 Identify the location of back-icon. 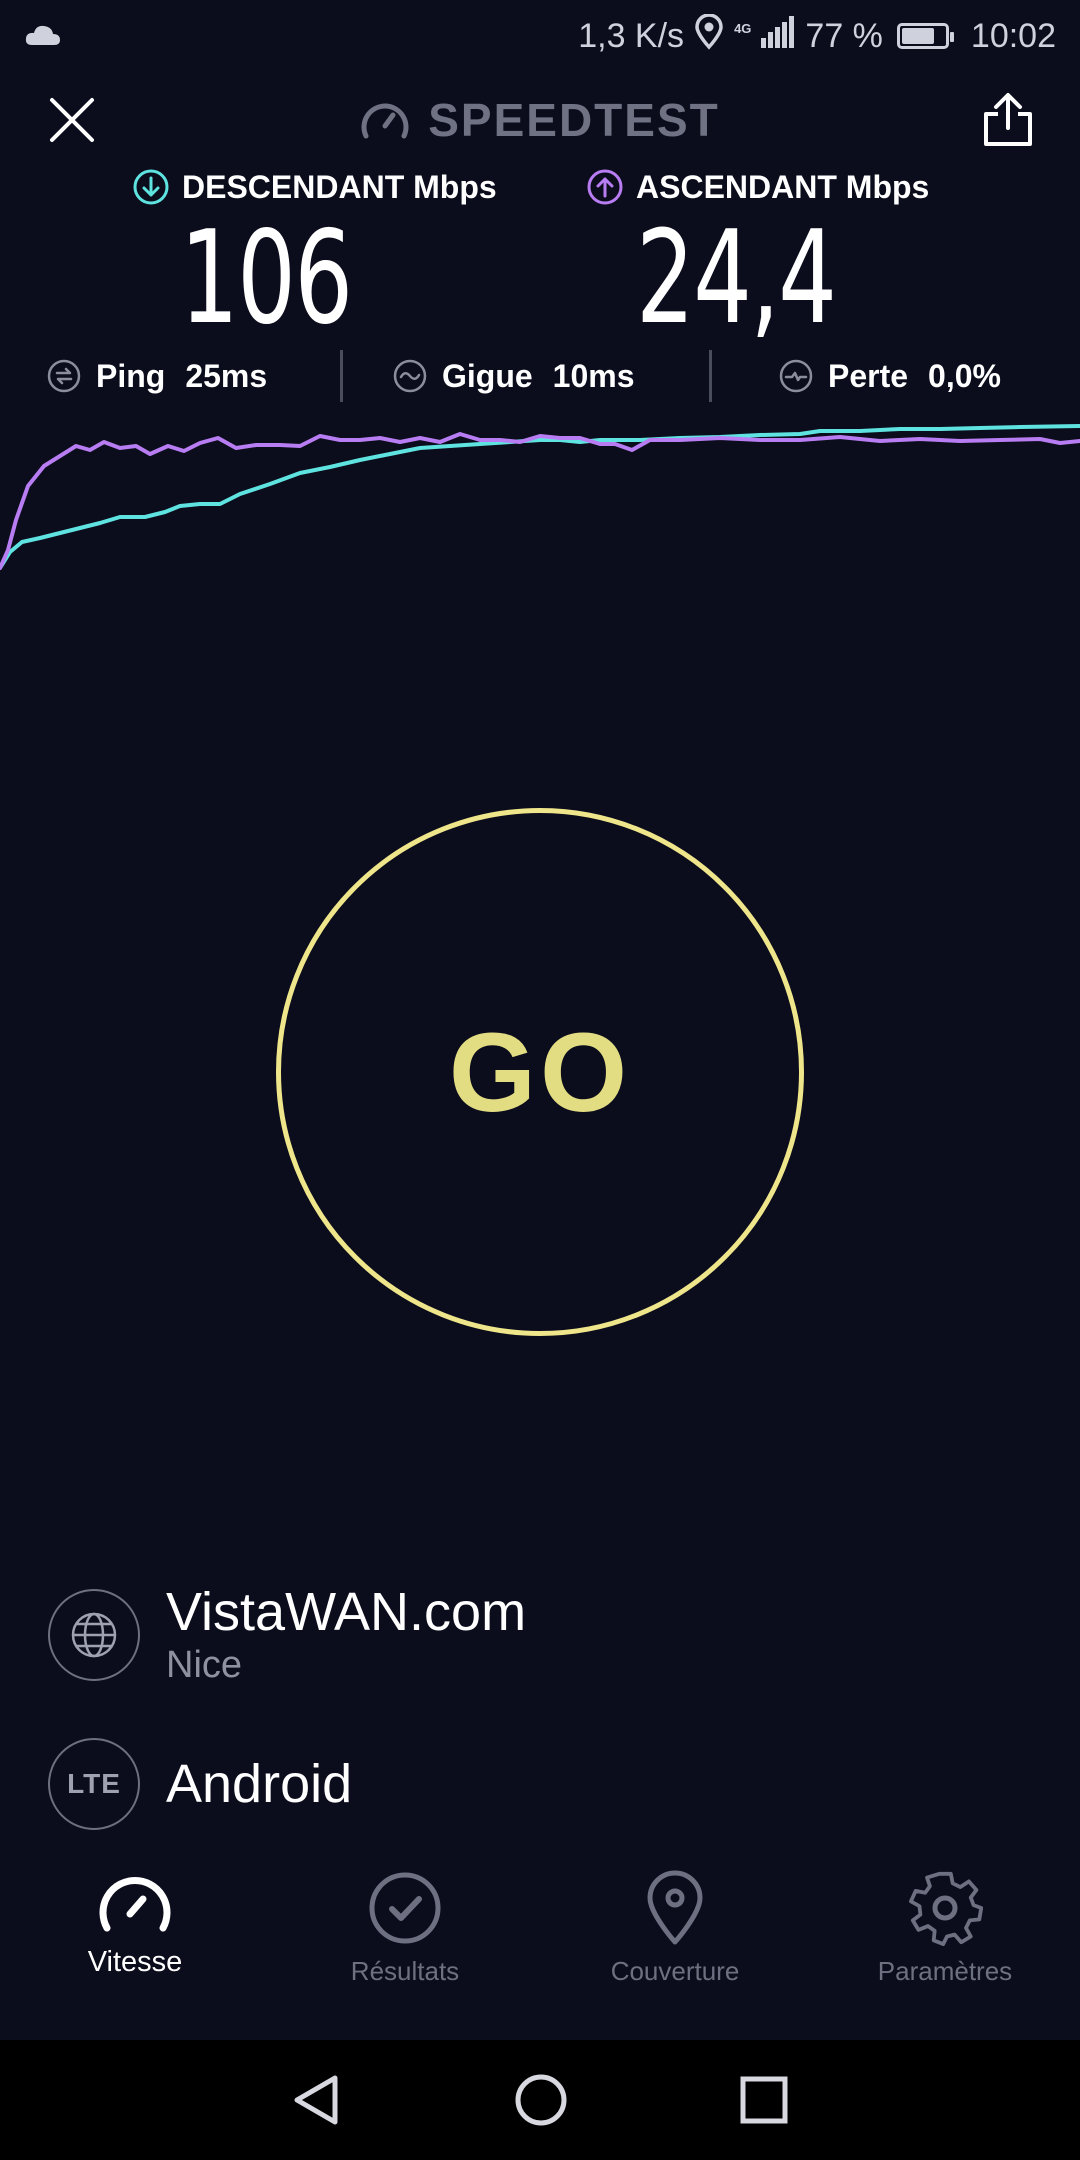
(317, 2100).